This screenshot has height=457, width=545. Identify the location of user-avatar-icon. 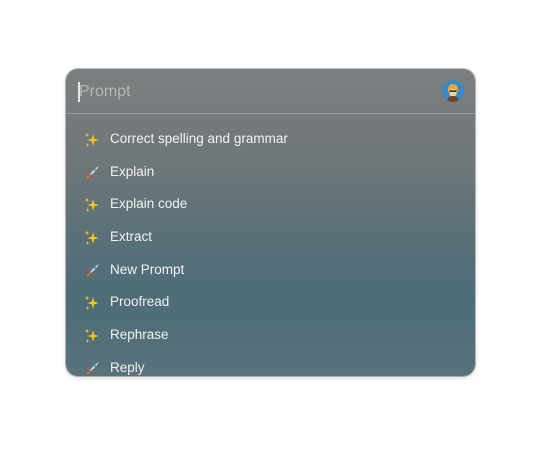
(453, 91).